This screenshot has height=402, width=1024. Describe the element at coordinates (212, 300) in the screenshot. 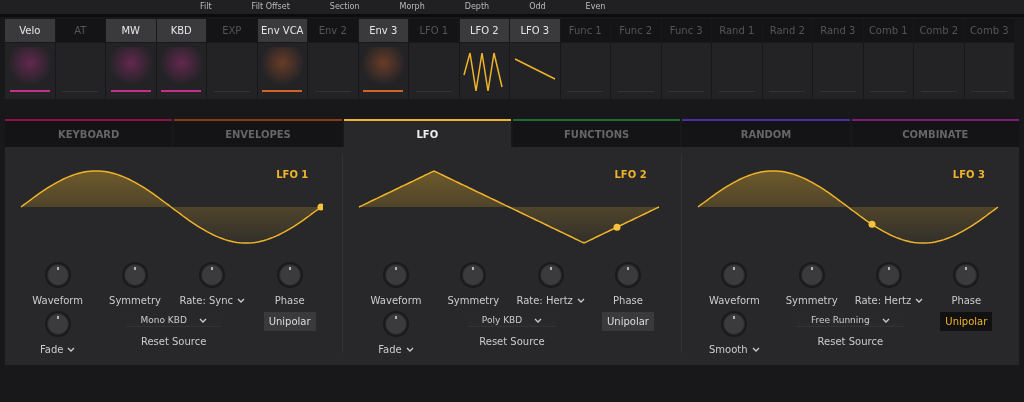

I see `knob-label: Rate: Sync` at that location.